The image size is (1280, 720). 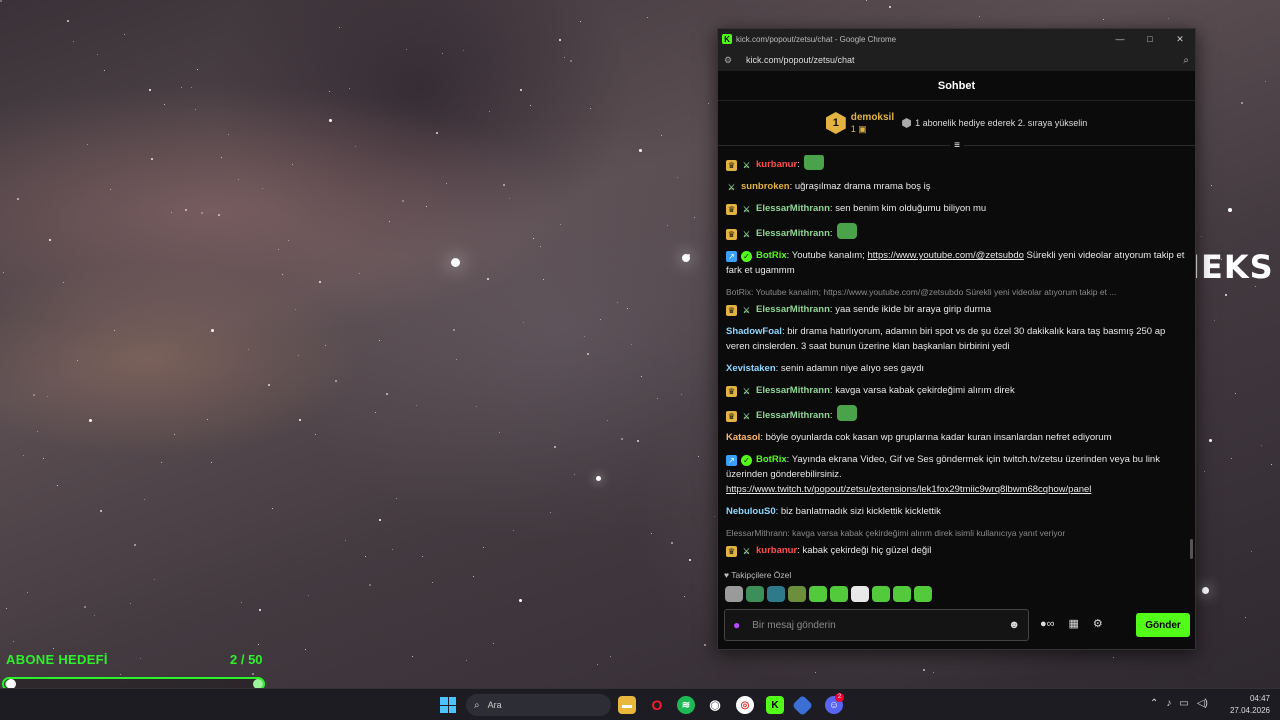 What do you see at coordinates (1168, 703) in the screenshot?
I see `microphone-tray-icon: ♪` at bounding box center [1168, 703].